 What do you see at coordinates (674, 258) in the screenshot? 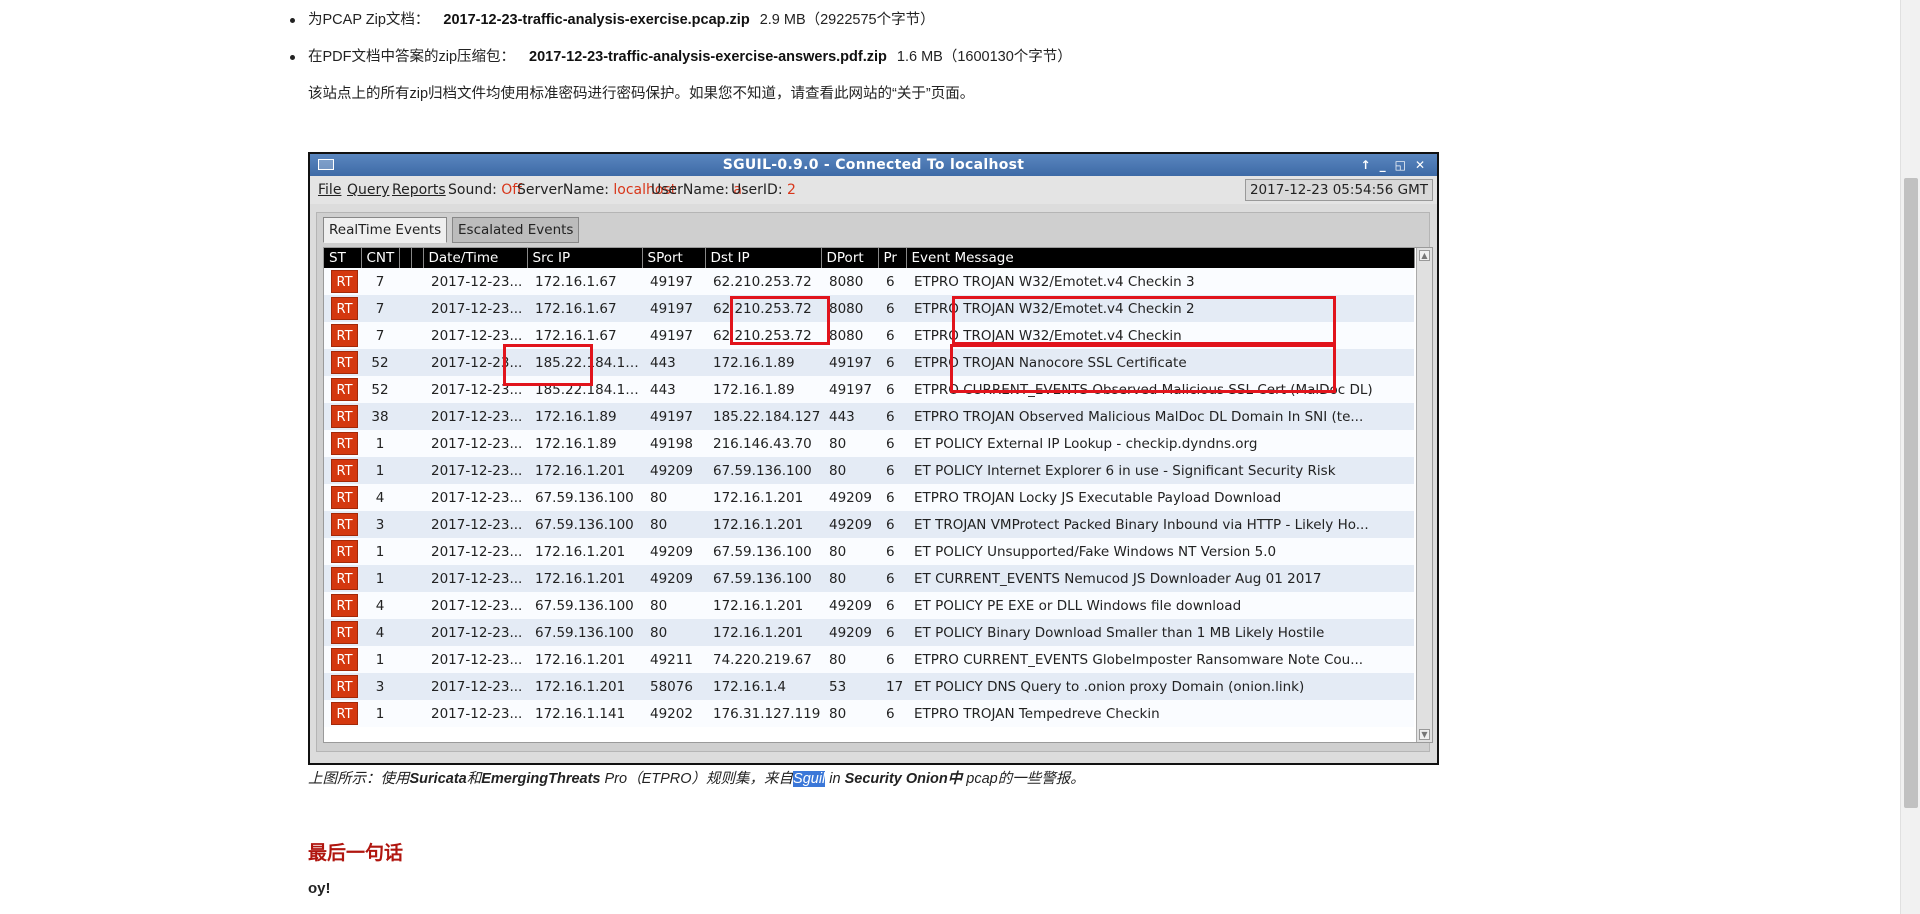
I see `column-header: SPort` at bounding box center [674, 258].